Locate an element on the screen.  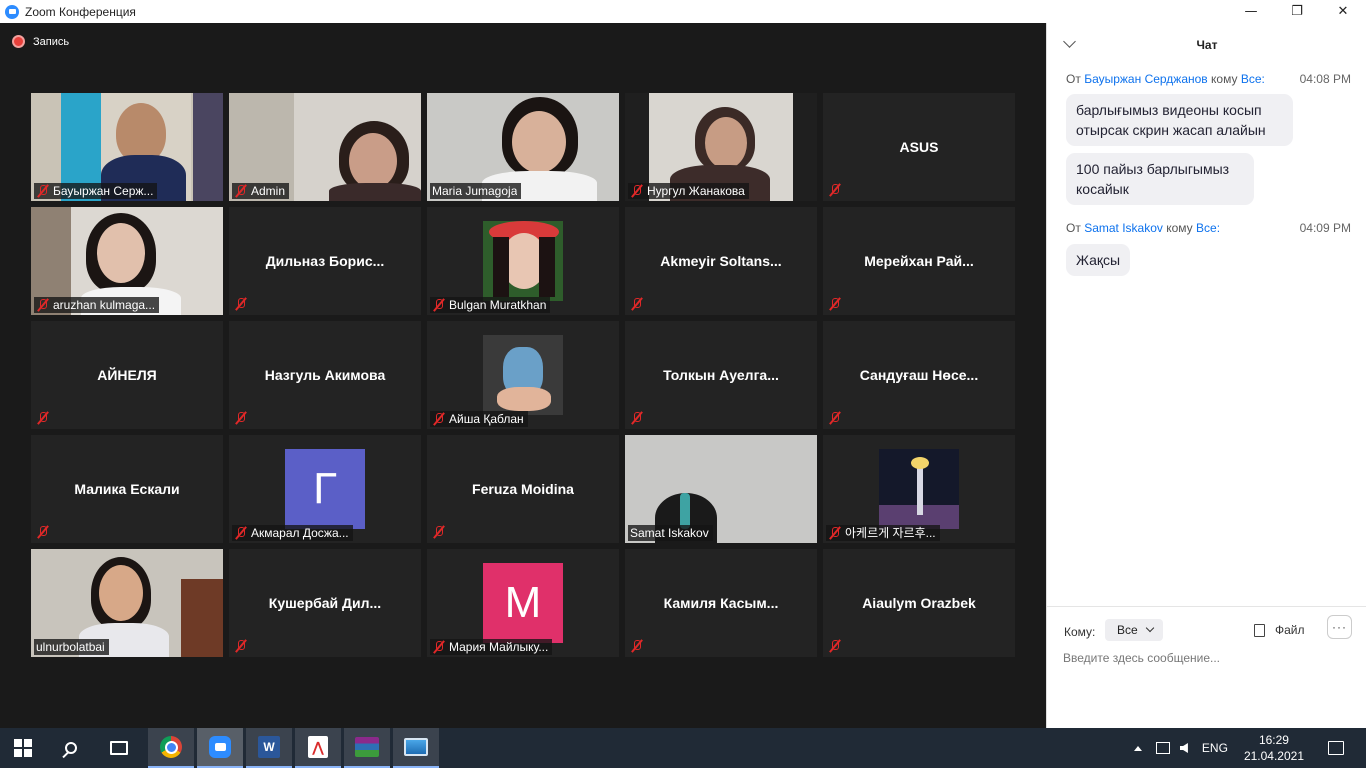
taskbar-acrobat: ⋀ is located at coordinates (318, 748).